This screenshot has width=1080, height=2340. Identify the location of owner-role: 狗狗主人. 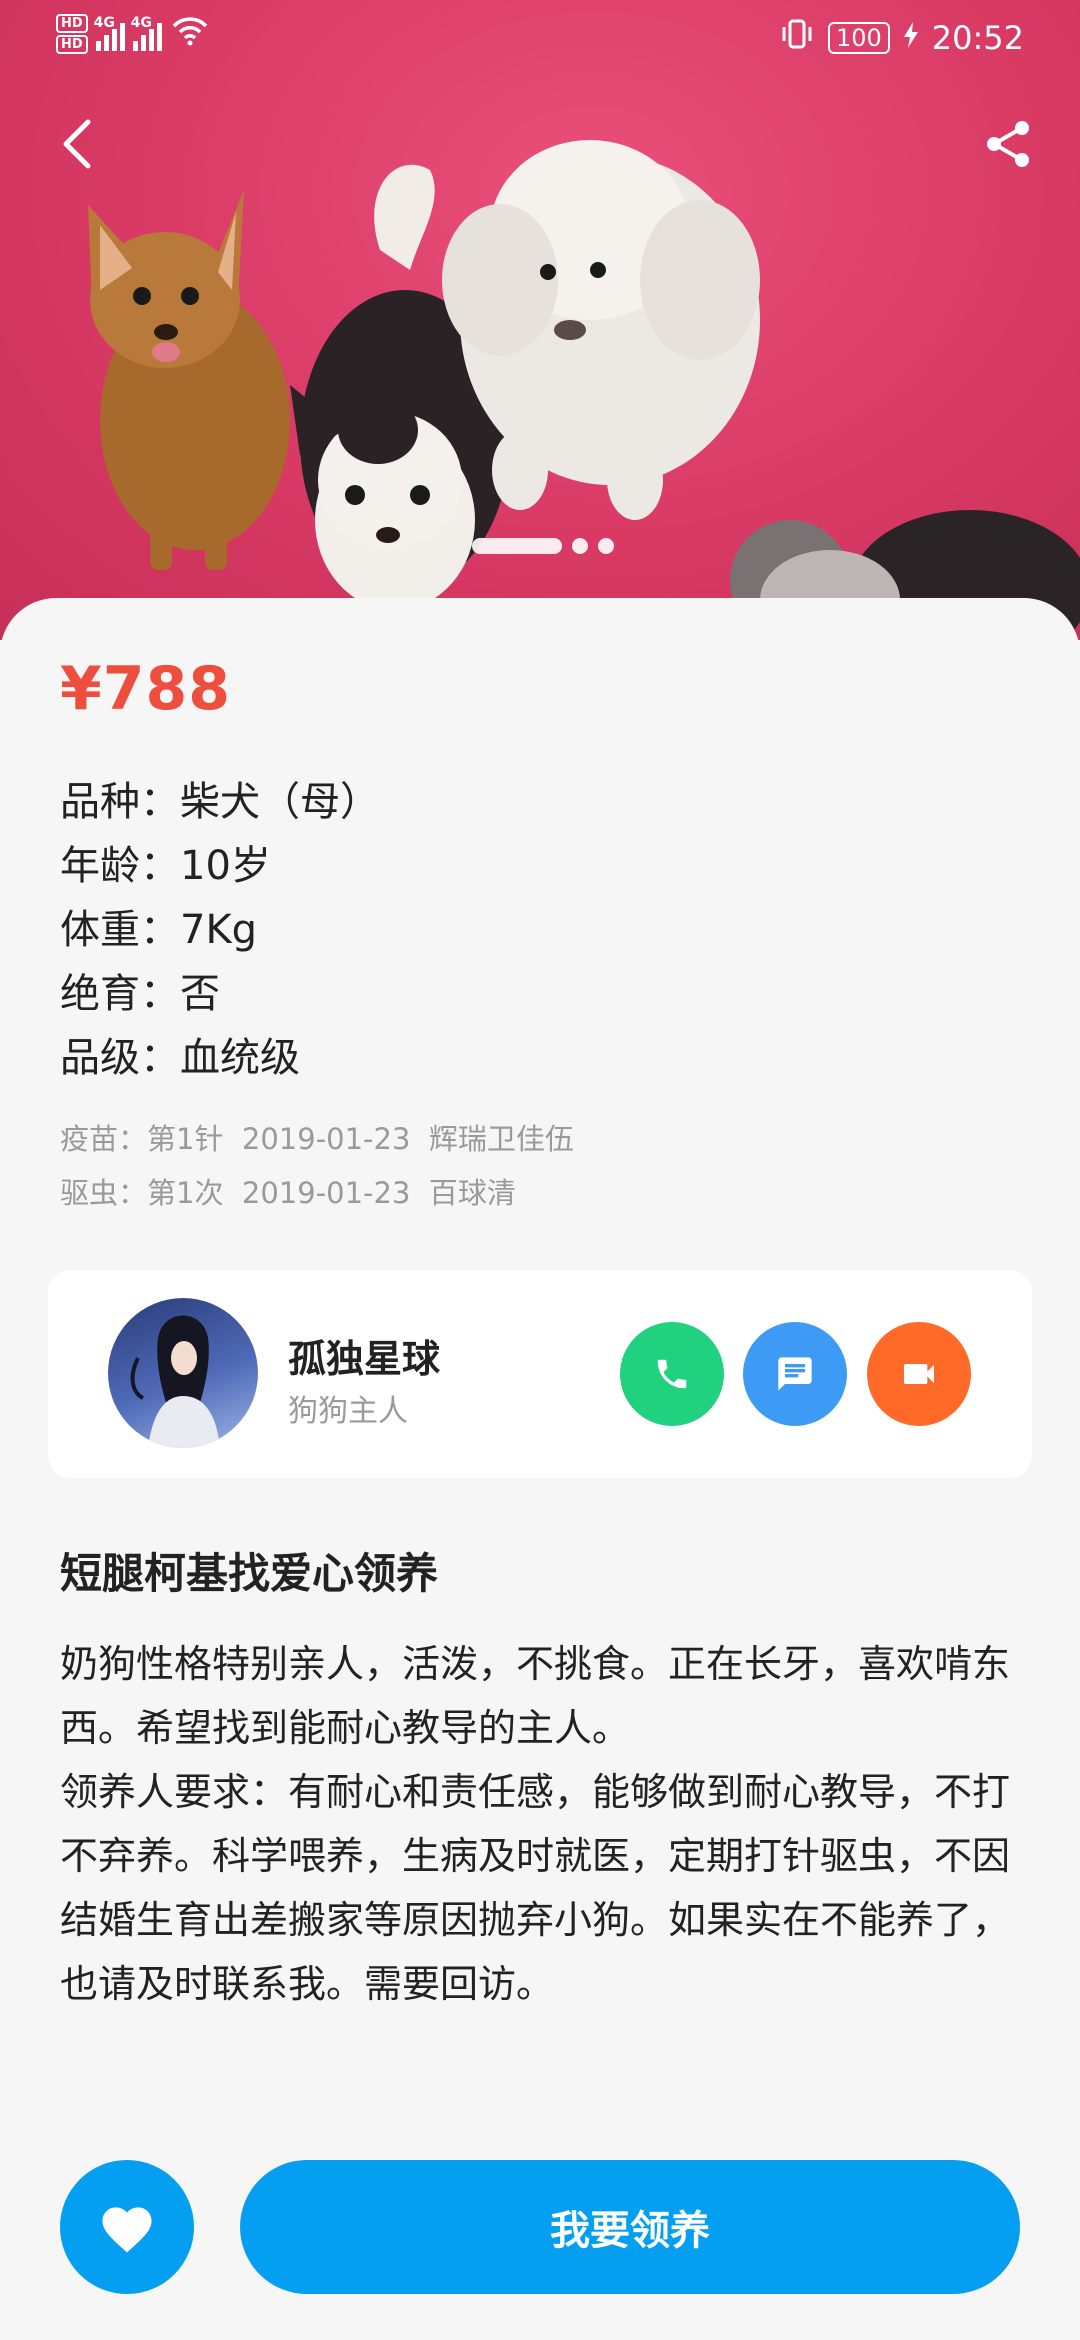
(348, 1411).